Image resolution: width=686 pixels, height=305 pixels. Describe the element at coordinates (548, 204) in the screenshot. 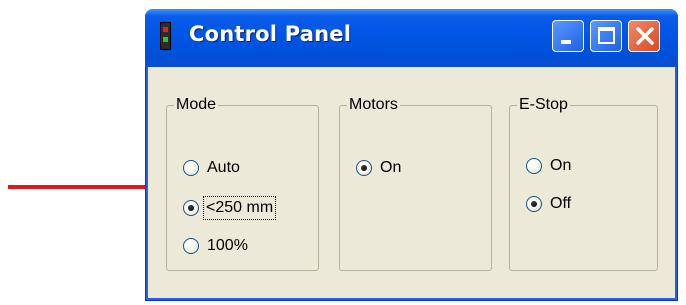

I see `estop-option-off: Off` at that location.